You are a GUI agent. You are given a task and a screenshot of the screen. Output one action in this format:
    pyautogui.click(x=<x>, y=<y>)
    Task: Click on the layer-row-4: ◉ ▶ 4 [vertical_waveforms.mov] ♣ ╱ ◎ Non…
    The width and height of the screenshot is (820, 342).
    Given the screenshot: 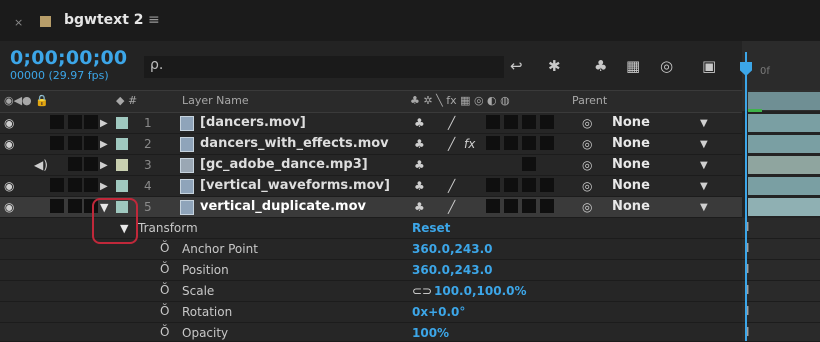 What is the action you would take?
    pyautogui.click(x=371, y=186)
    